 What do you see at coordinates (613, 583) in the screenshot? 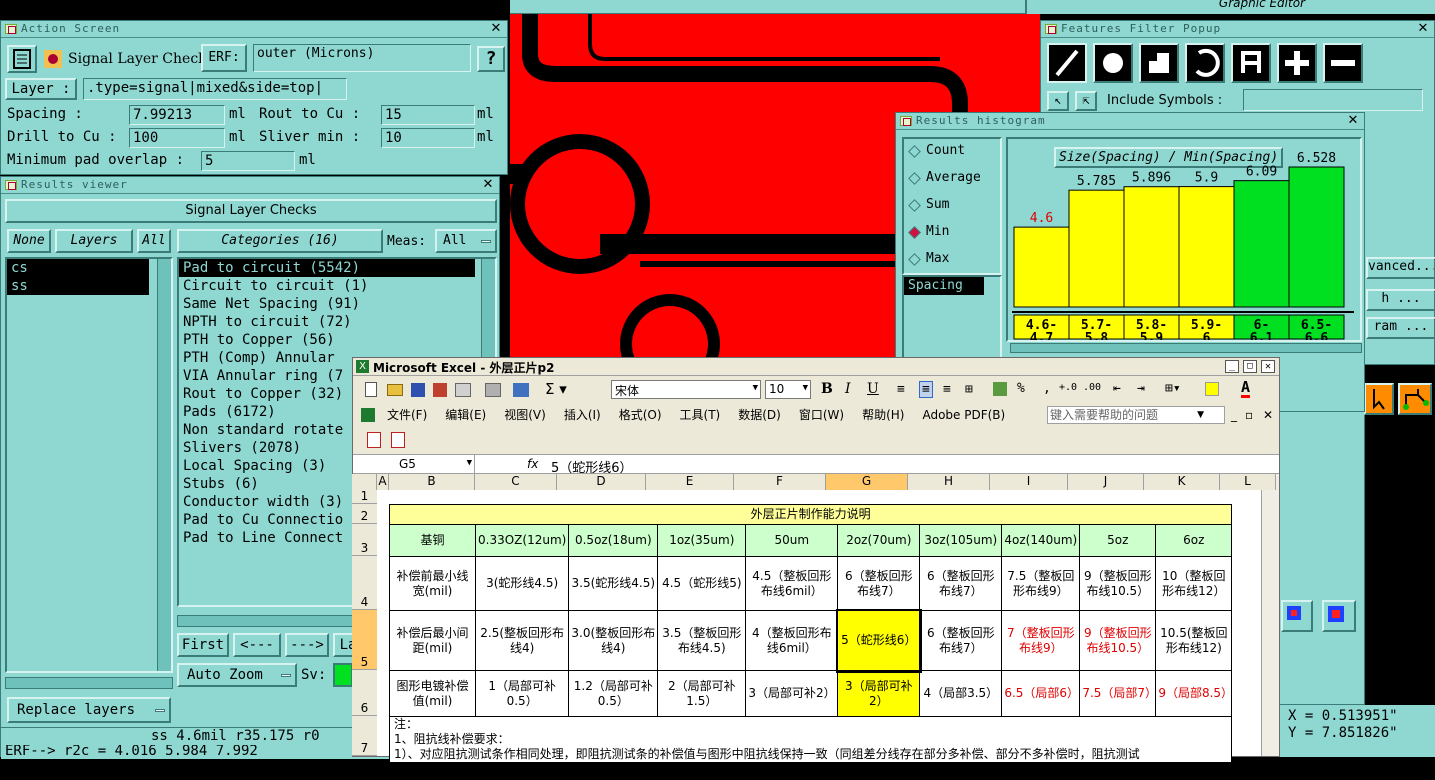
I see `table-cell: 3.5(蛇形线4.5)` at bounding box center [613, 583].